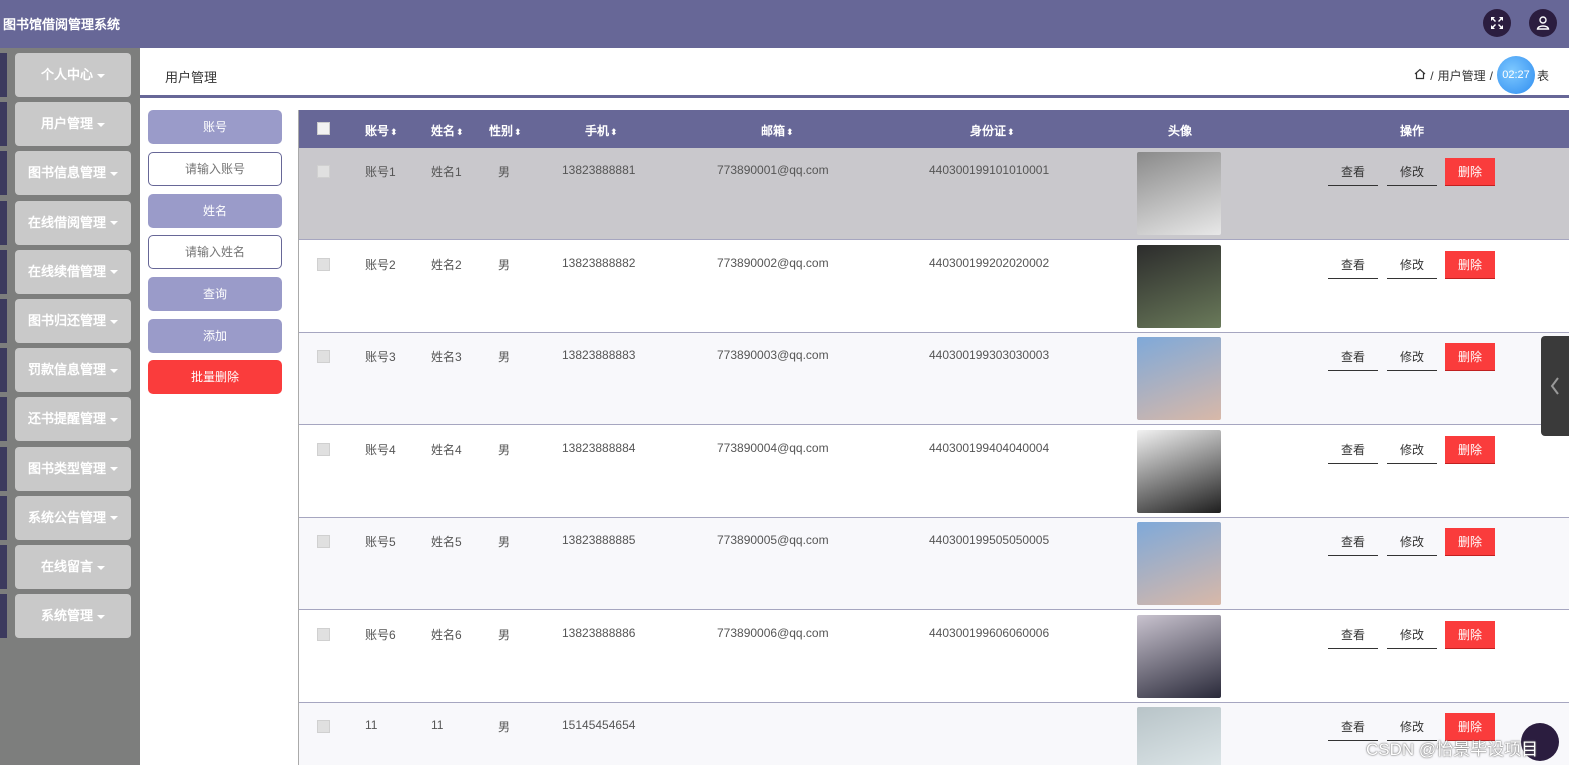 This screenshot has height=765, width=1569. I want to click on cell-email: 773890001@qq.com, so click(773, 170).